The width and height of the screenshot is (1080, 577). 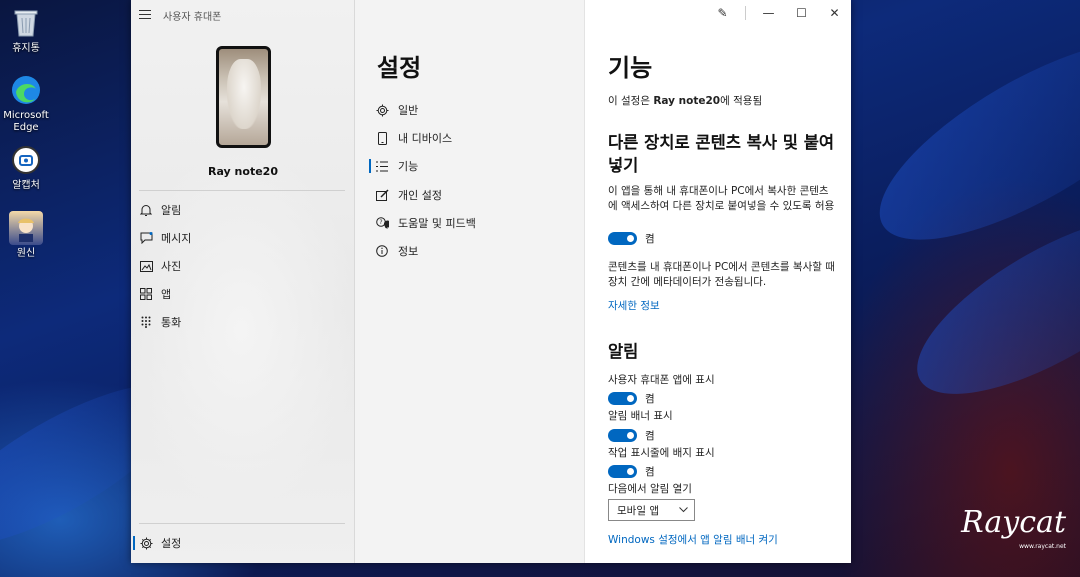 What do you see at coordinates (393, 166) in the screenshot?
I see `settings-item-features: 기능` at bounding box center [393, 166].